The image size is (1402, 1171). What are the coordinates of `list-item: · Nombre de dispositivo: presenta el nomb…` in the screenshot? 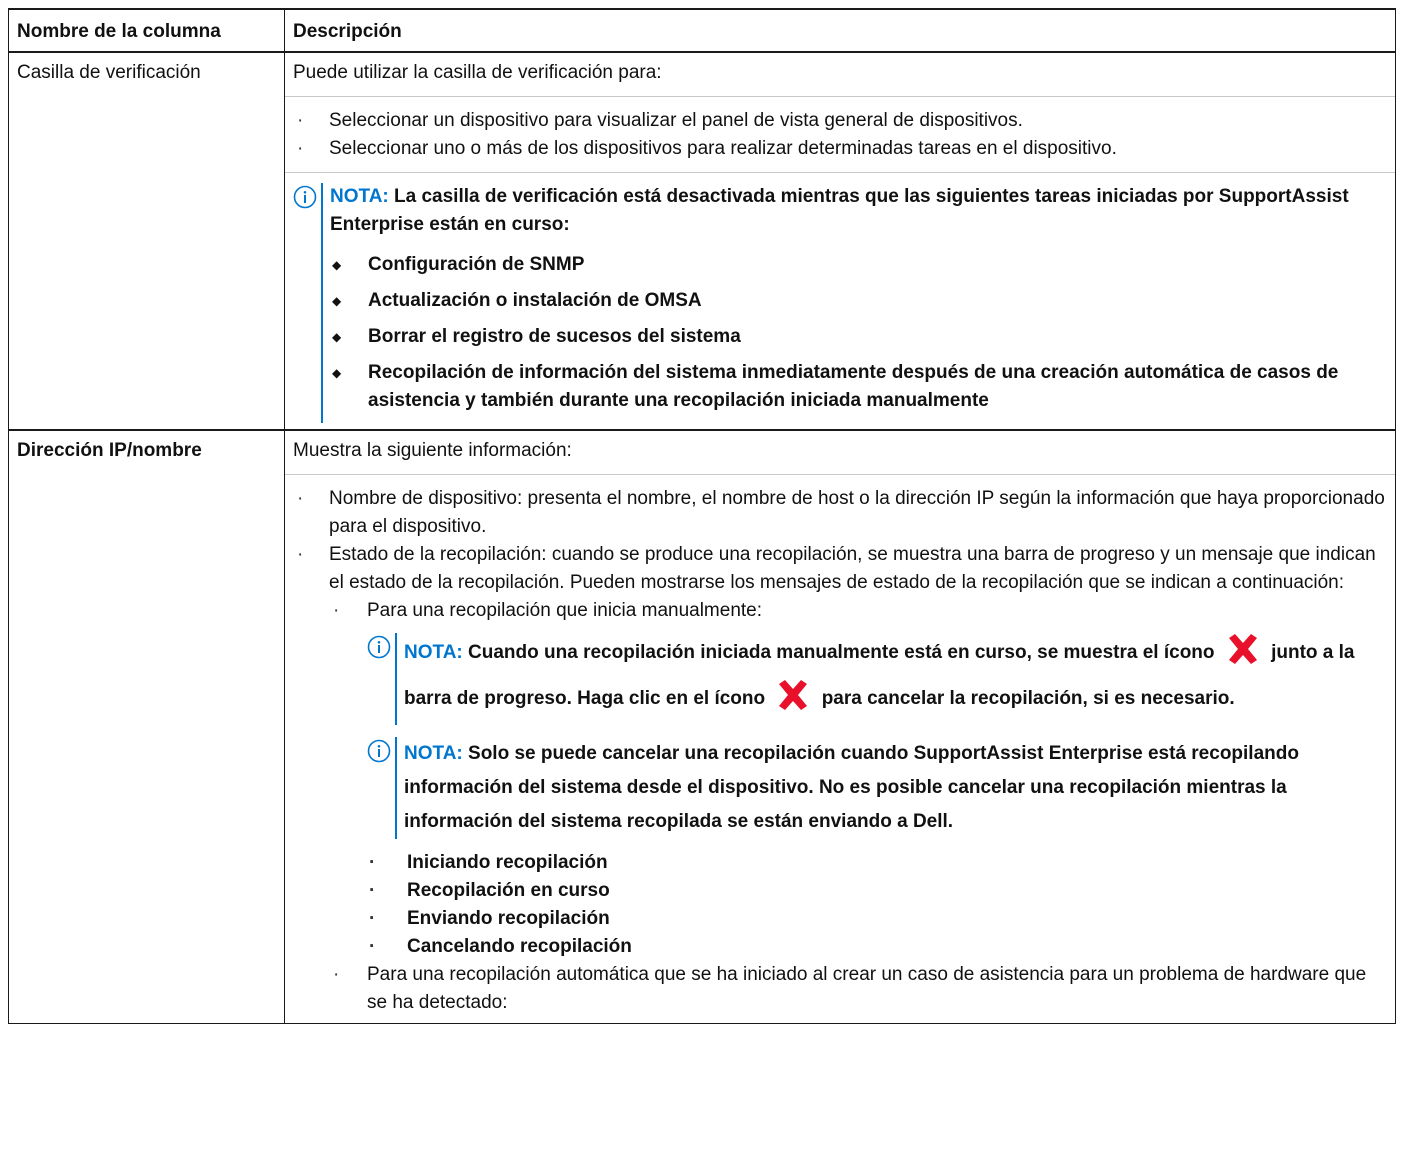 It's located at (840, 513).